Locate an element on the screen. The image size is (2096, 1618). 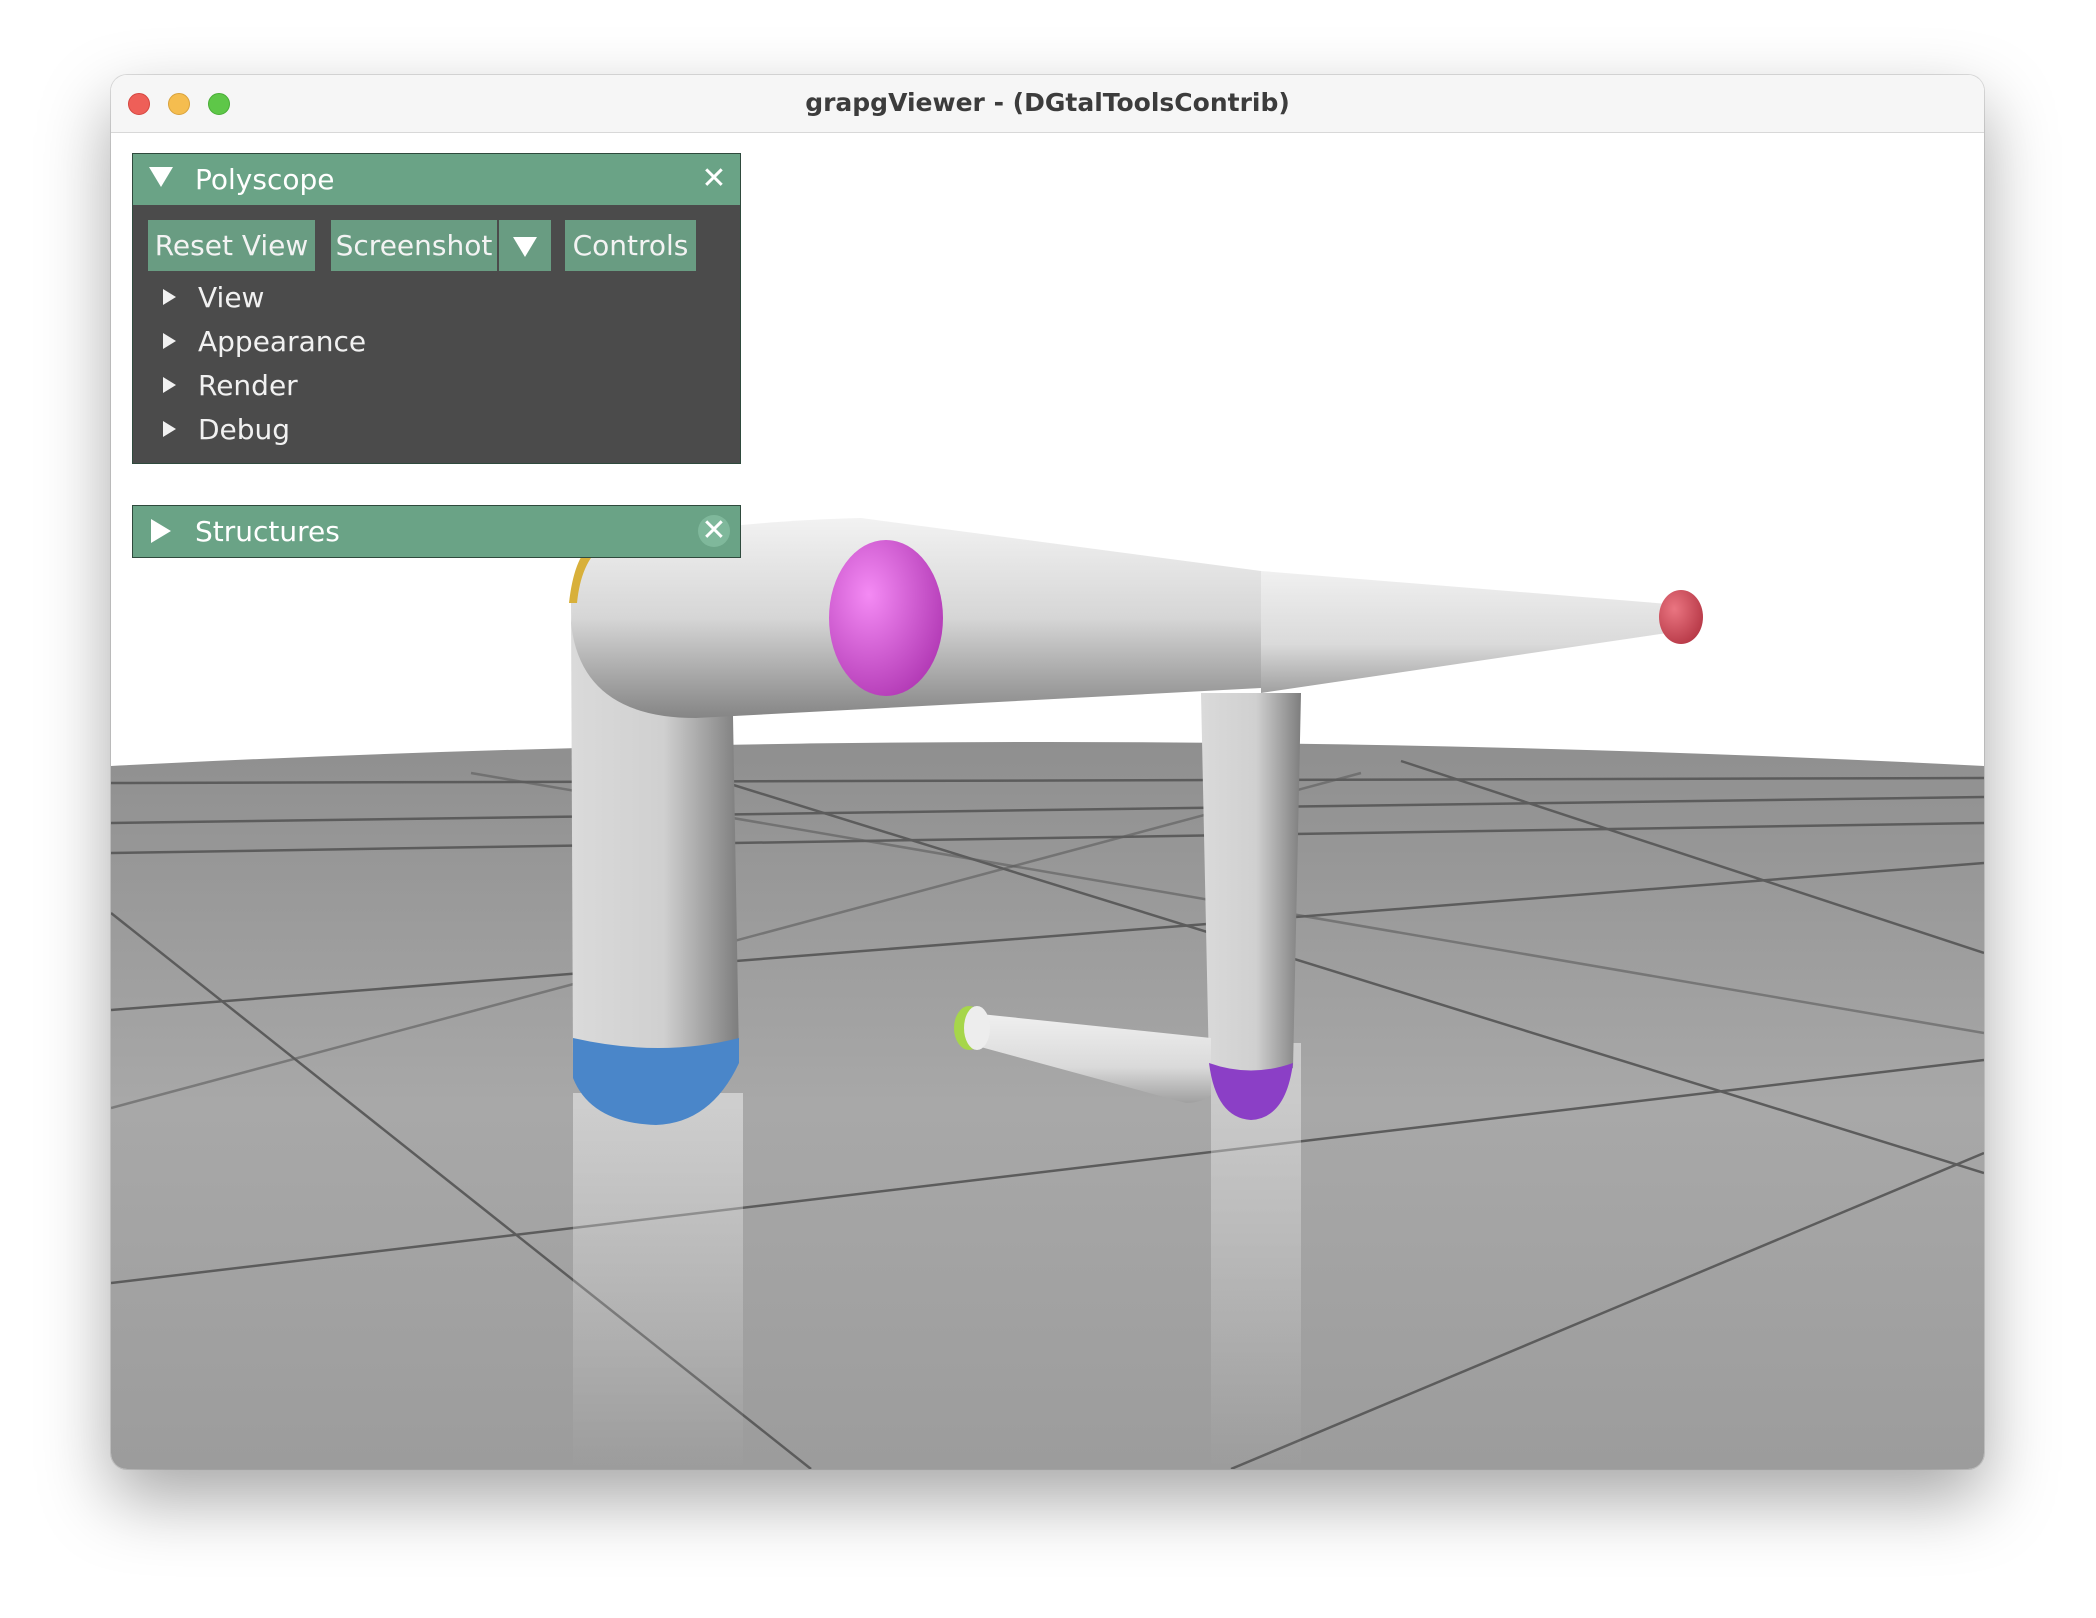
tube-right-leg is located at coordinates (1251, 885).